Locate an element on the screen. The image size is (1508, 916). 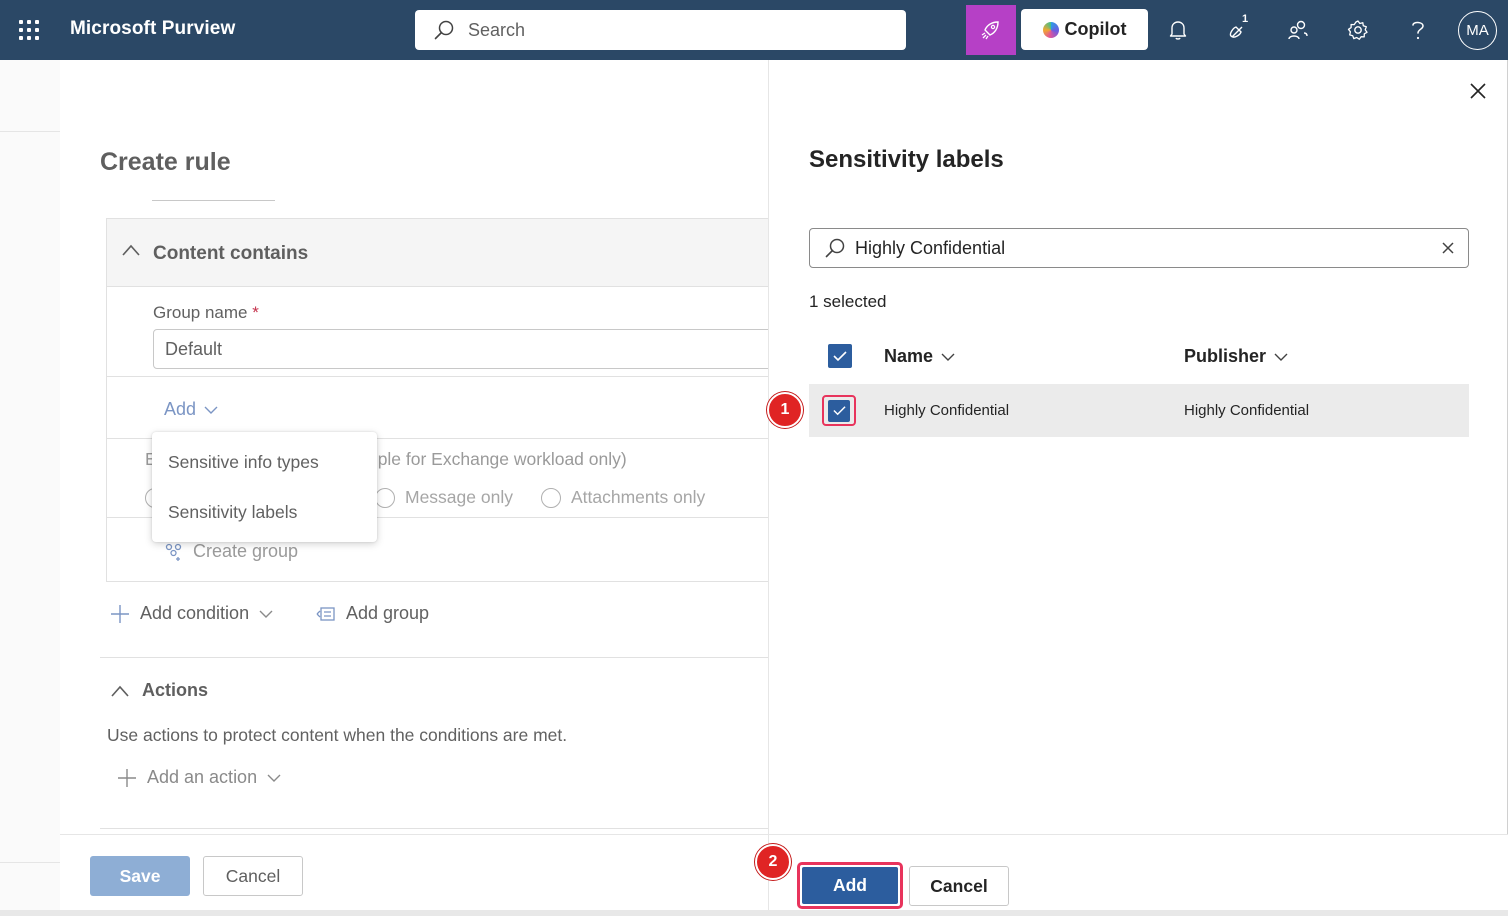
add-label: Add is located at coordinates (180, 409).